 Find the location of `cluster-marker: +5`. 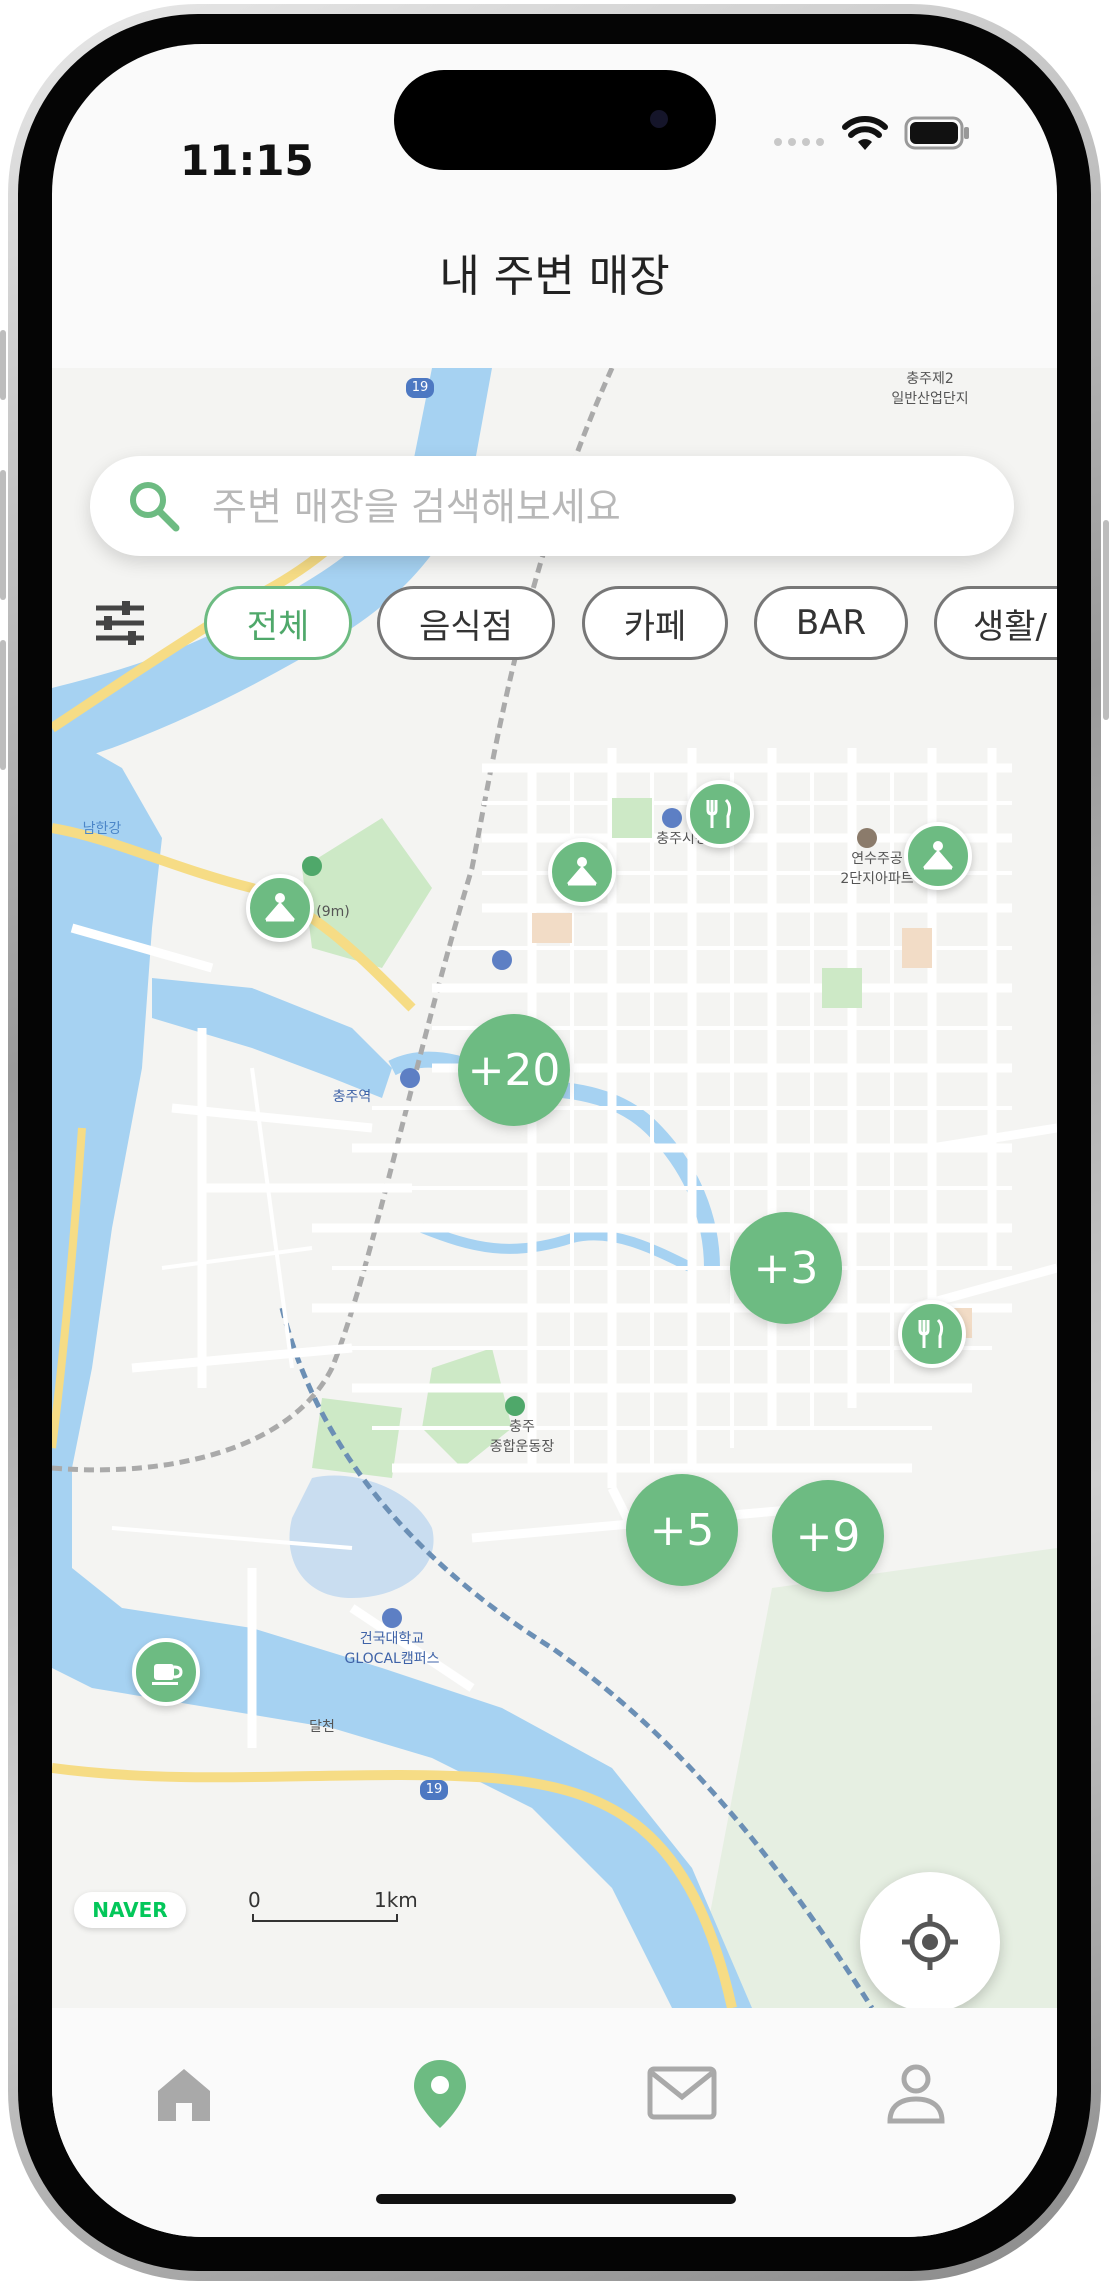

cluster-marker: +5 is located at coordinates (682, 1530).